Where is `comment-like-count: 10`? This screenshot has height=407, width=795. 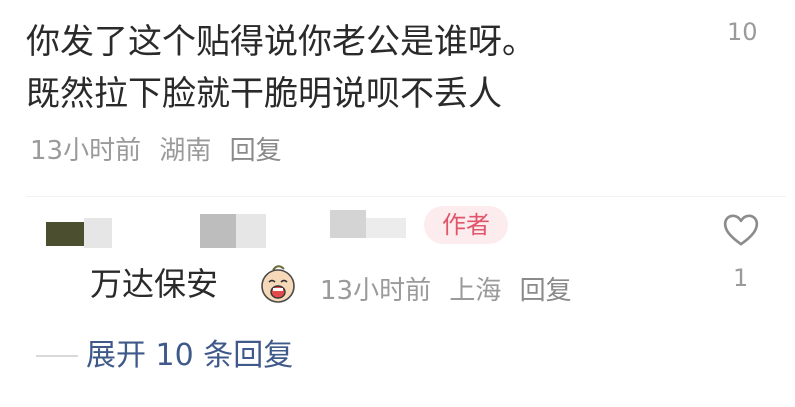
comment-like-count: 10 is located at coordinates (742, 32).